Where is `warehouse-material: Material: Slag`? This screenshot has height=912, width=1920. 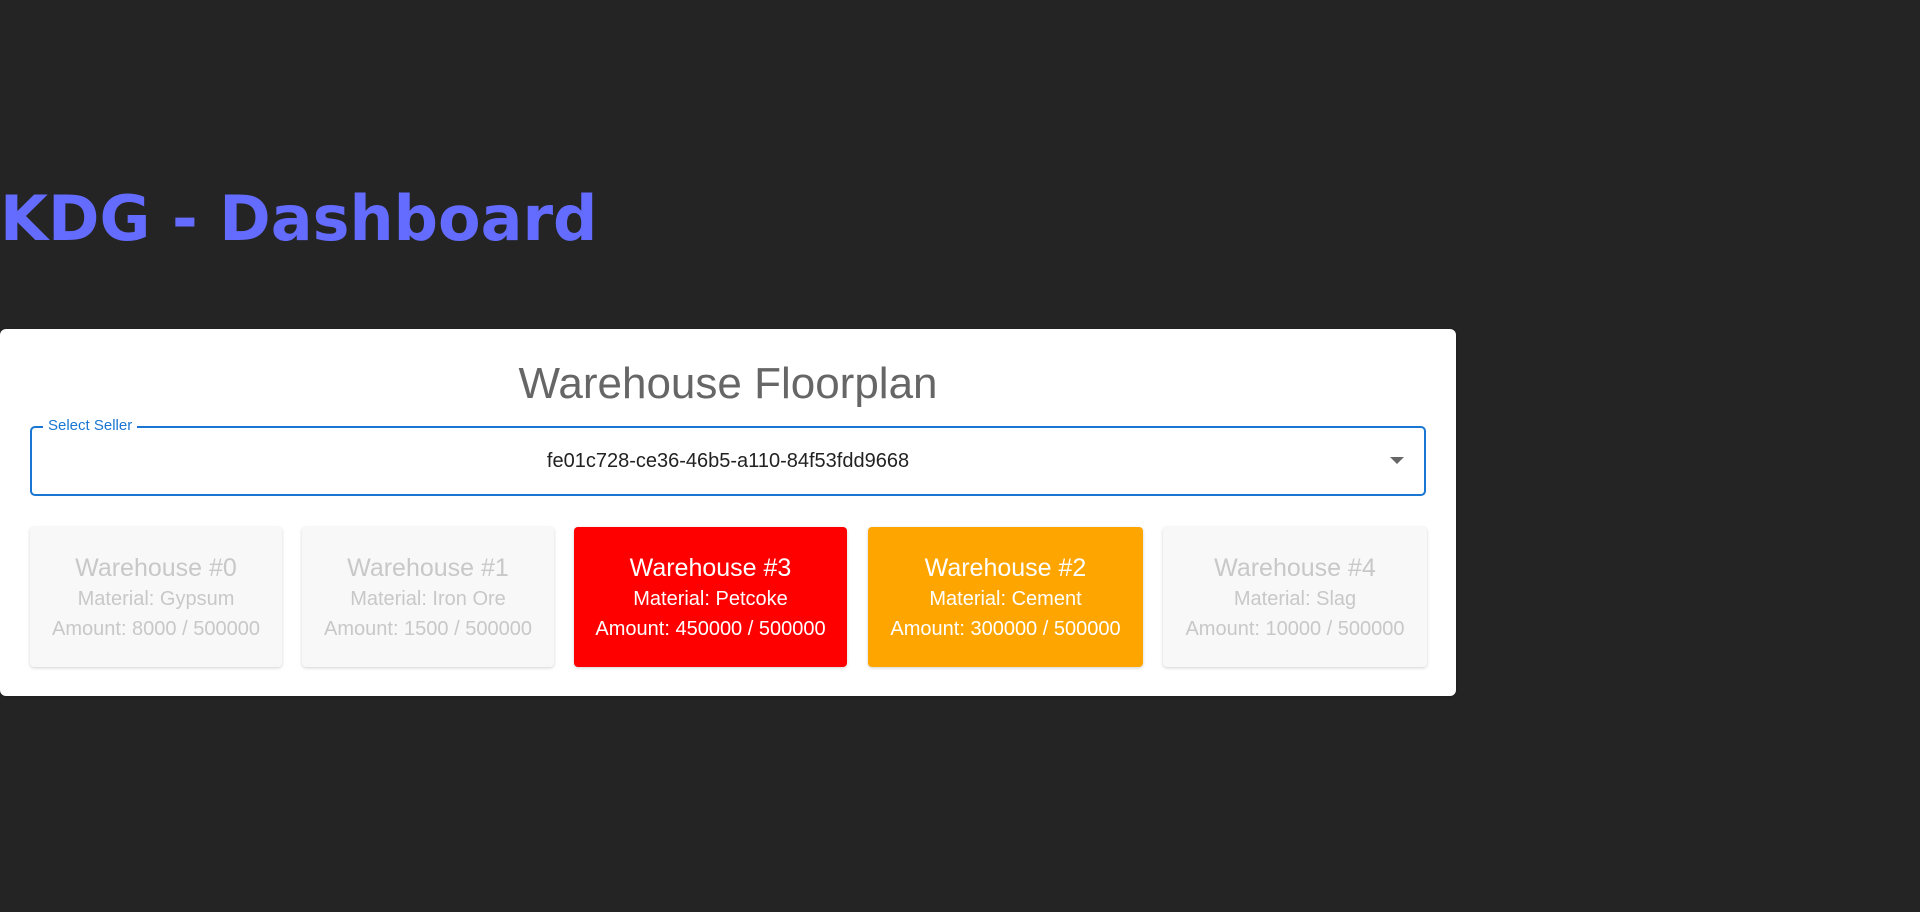 warehouse-material: Material: Slag is located at coordinates (1295, 599).